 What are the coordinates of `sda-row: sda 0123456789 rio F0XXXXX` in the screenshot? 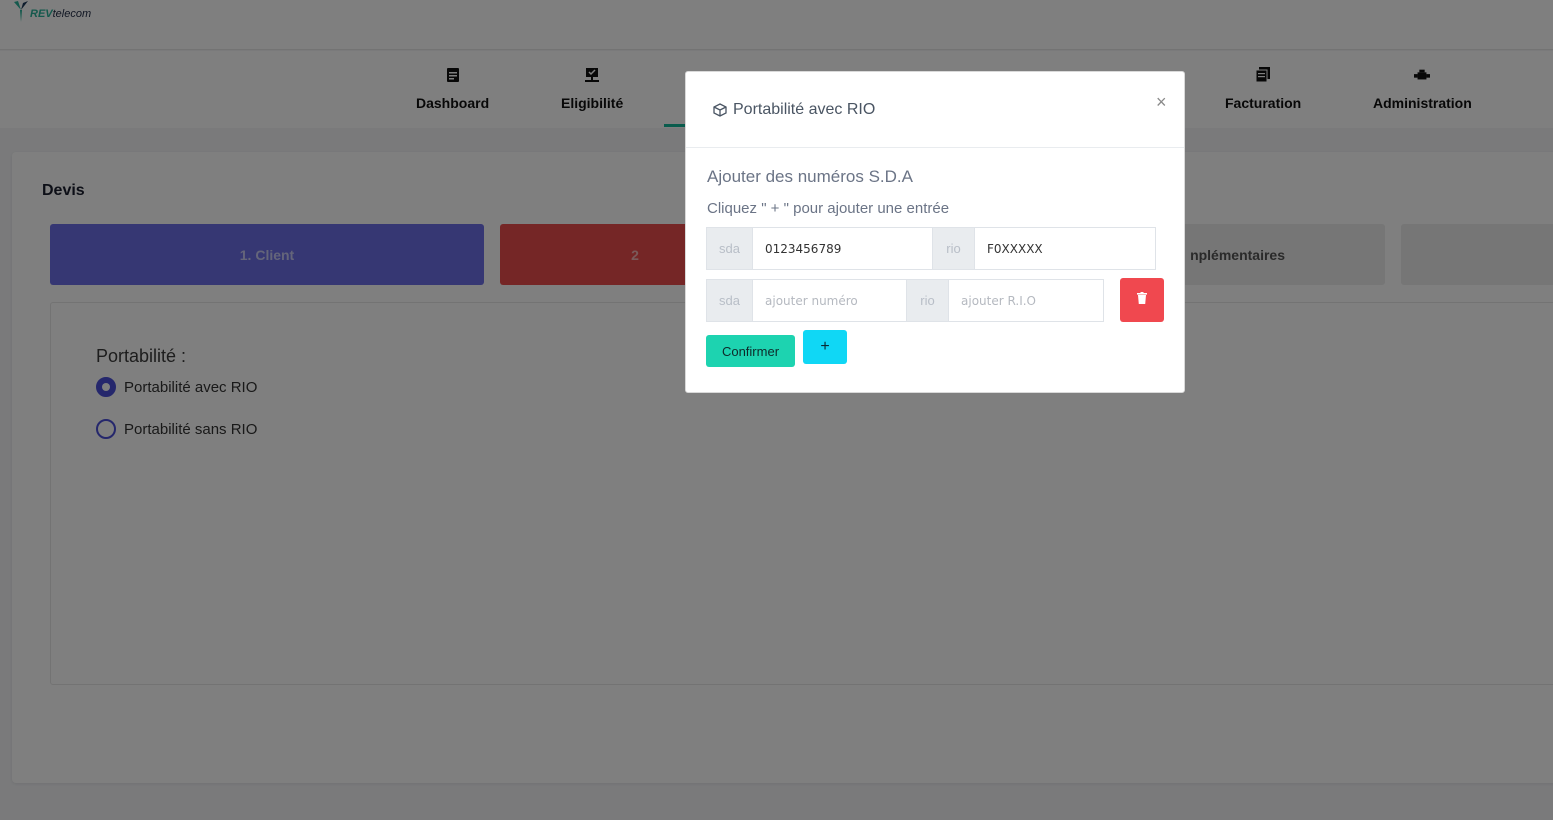 It's located at (931, 248).